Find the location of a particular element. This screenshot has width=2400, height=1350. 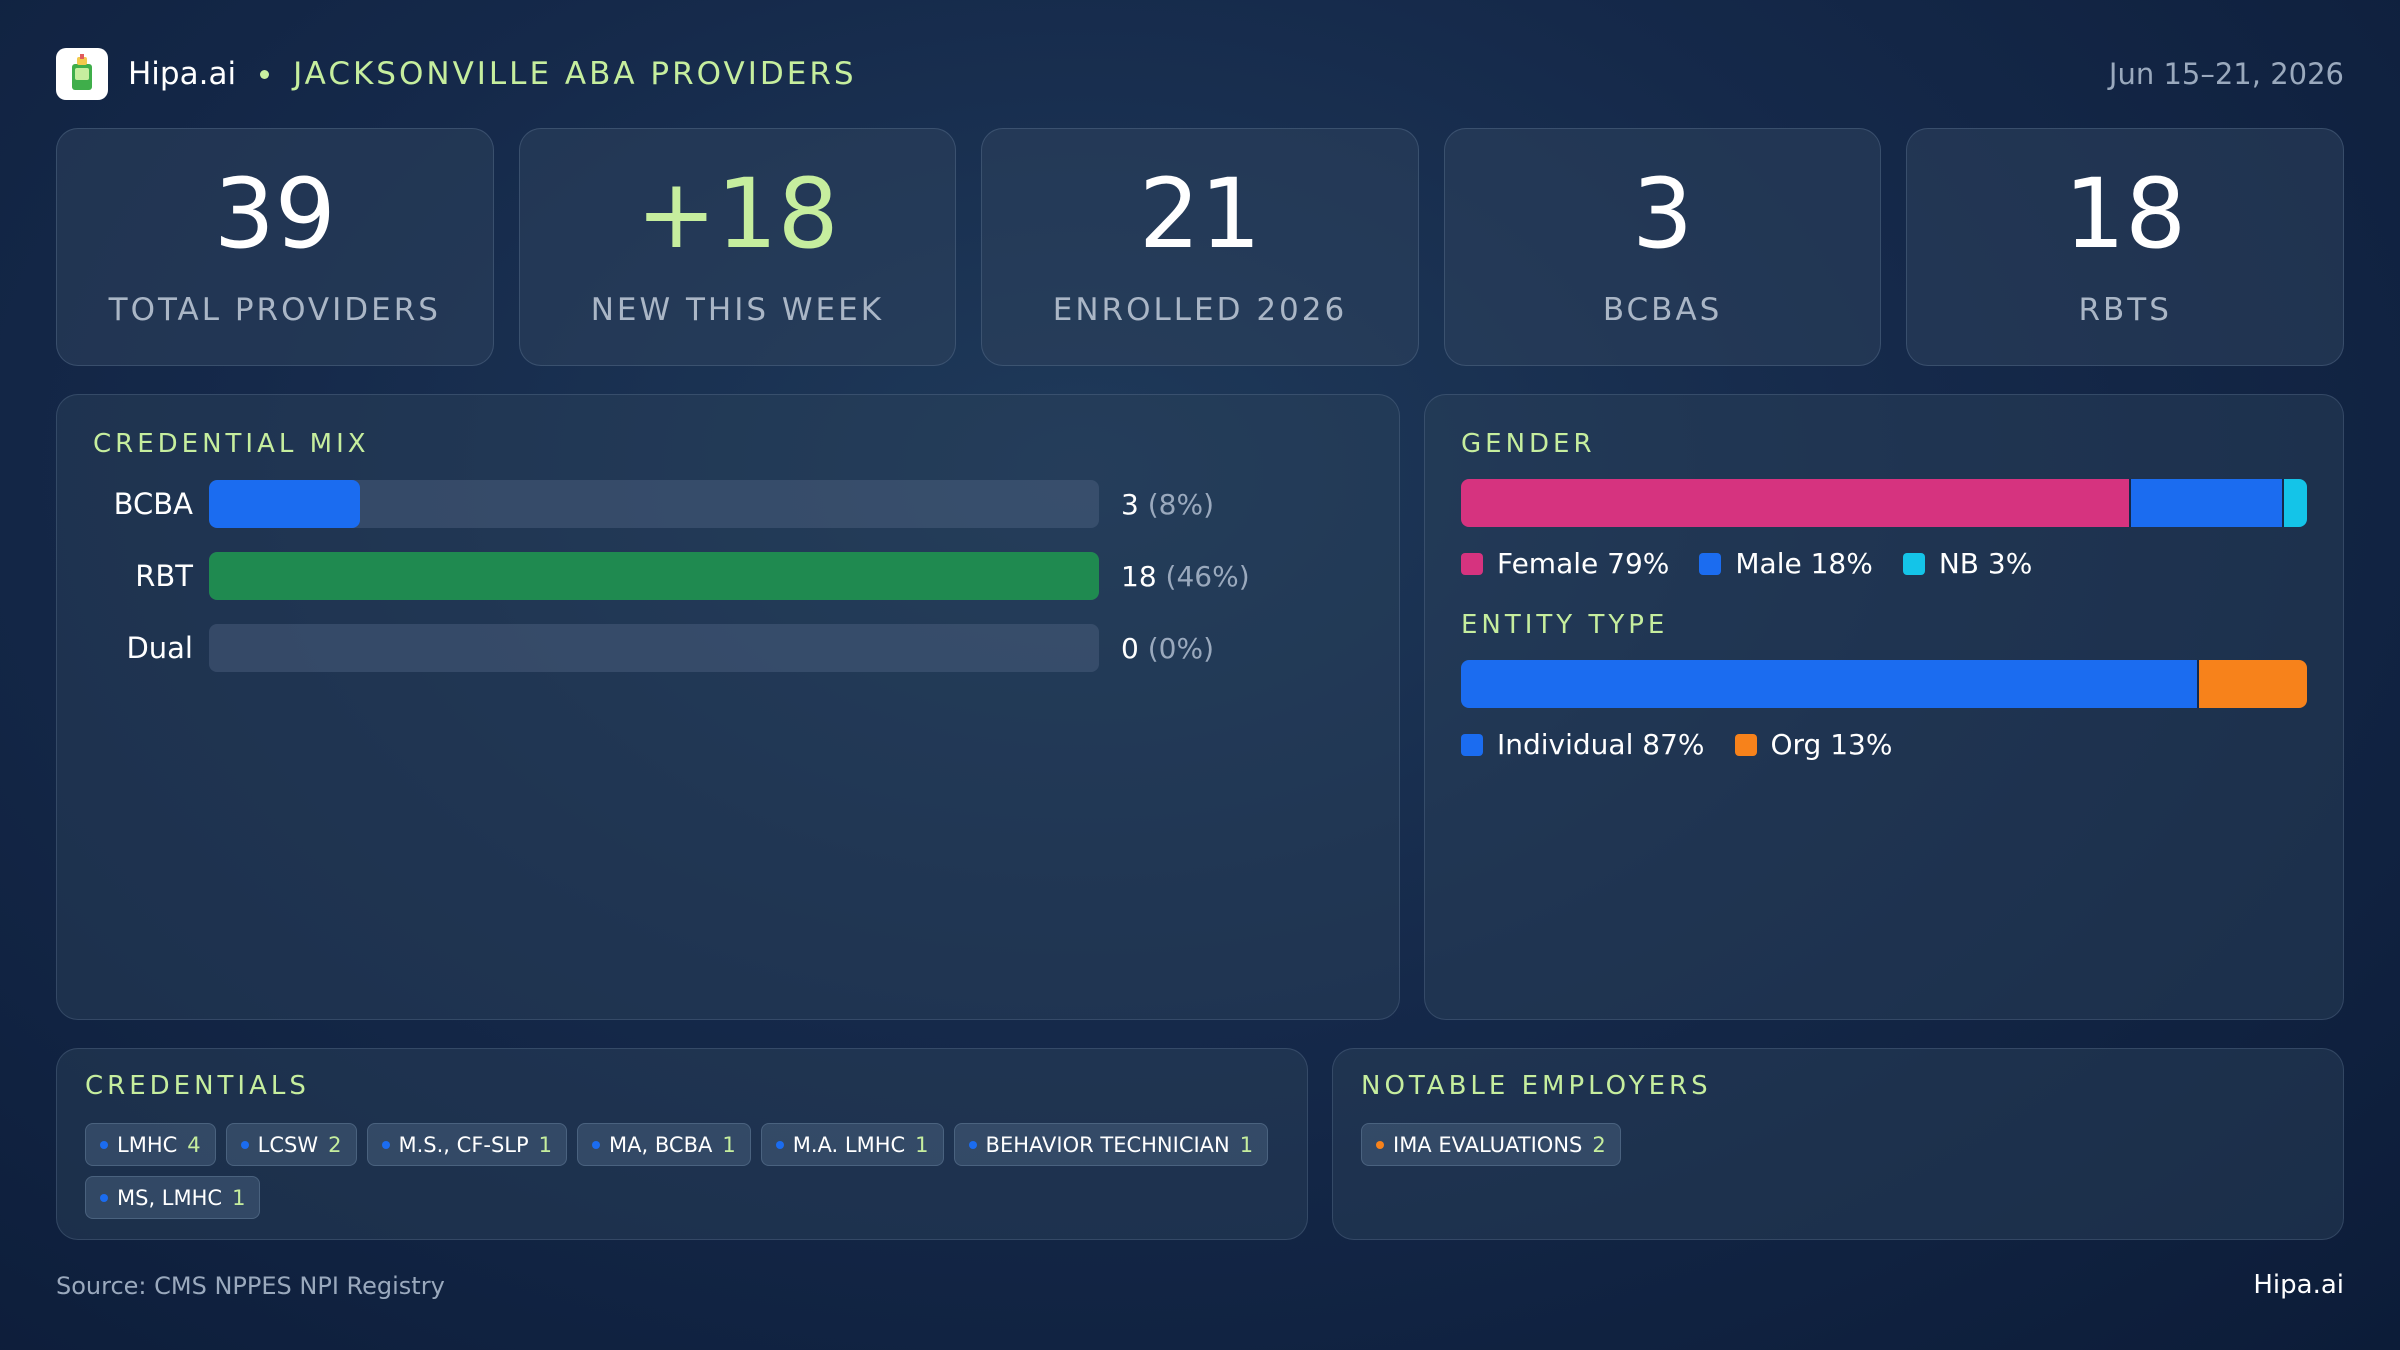

bar-percent: (8%) is located at coordinates (1176, 504).